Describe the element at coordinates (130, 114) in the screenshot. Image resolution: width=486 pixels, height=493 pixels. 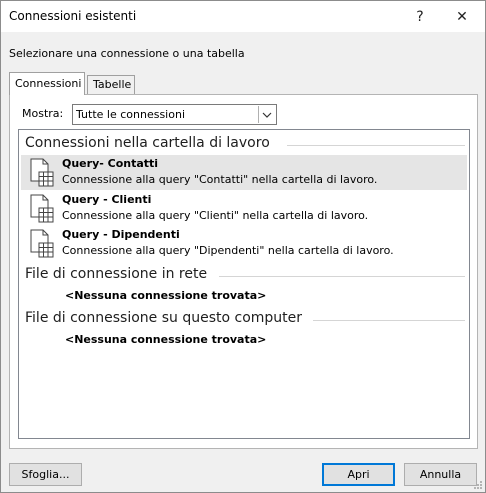
I see `show-dropdown-value: Tutte le connessioni` at that location.